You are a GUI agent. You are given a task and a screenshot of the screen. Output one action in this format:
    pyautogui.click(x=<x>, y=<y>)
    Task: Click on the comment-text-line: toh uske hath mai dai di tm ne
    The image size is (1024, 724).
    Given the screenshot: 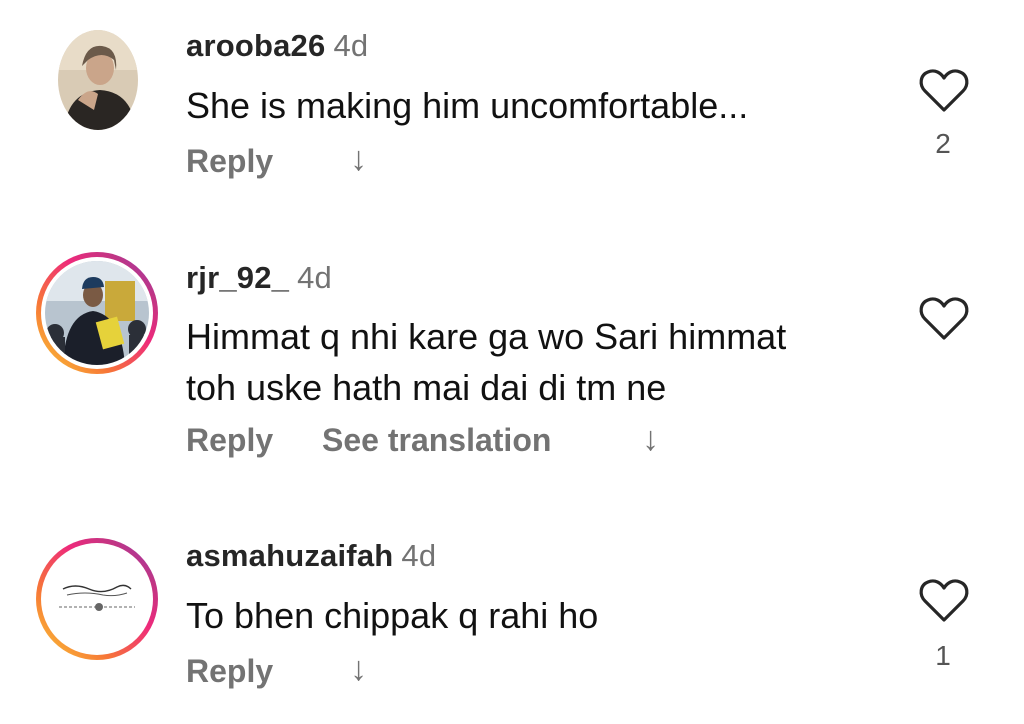 What is the action you would take?
    pyautogui.click(x=426, y=387)
    